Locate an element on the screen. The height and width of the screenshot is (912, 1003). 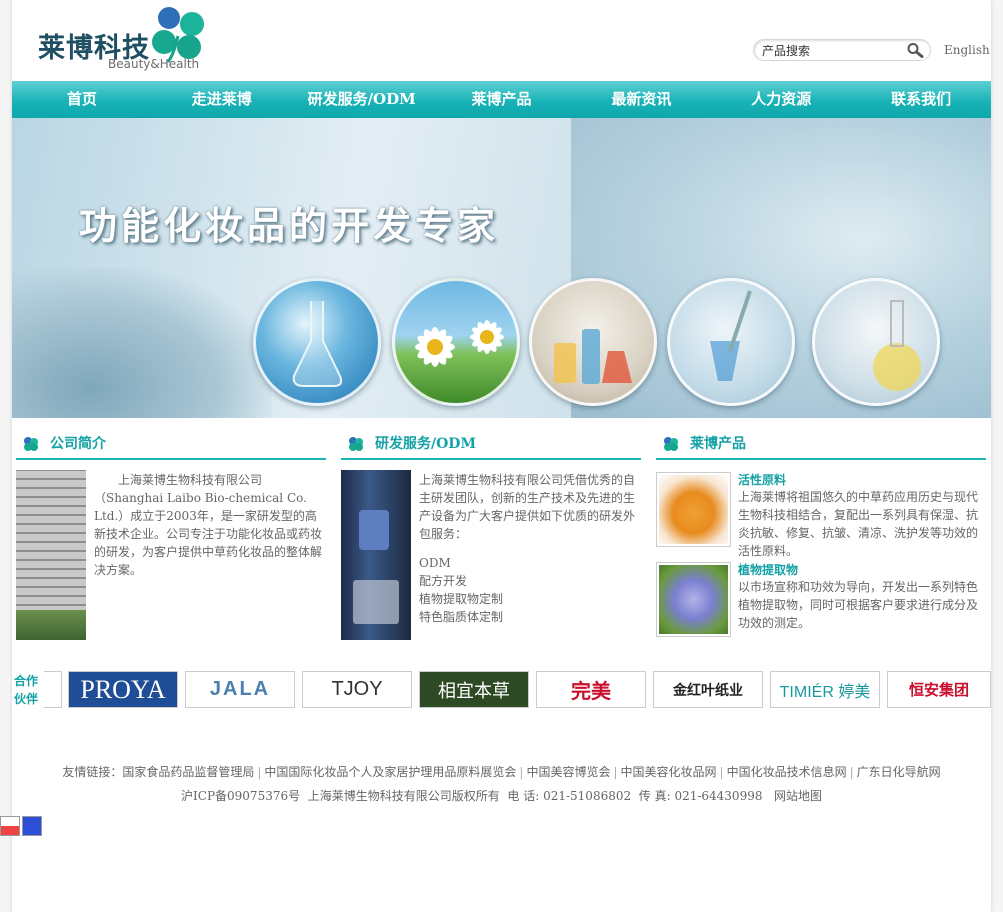
banner-circle-pipette is located at coordinates (731, 342).